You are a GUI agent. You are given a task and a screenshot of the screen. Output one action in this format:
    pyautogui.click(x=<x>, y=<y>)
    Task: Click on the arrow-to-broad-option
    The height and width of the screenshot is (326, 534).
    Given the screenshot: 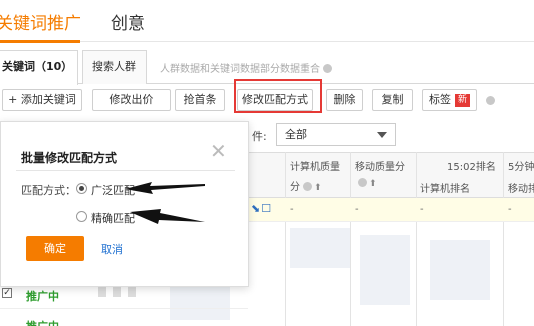 What is the action you would take?
    pyautogui.click(x=165, y=188)
    